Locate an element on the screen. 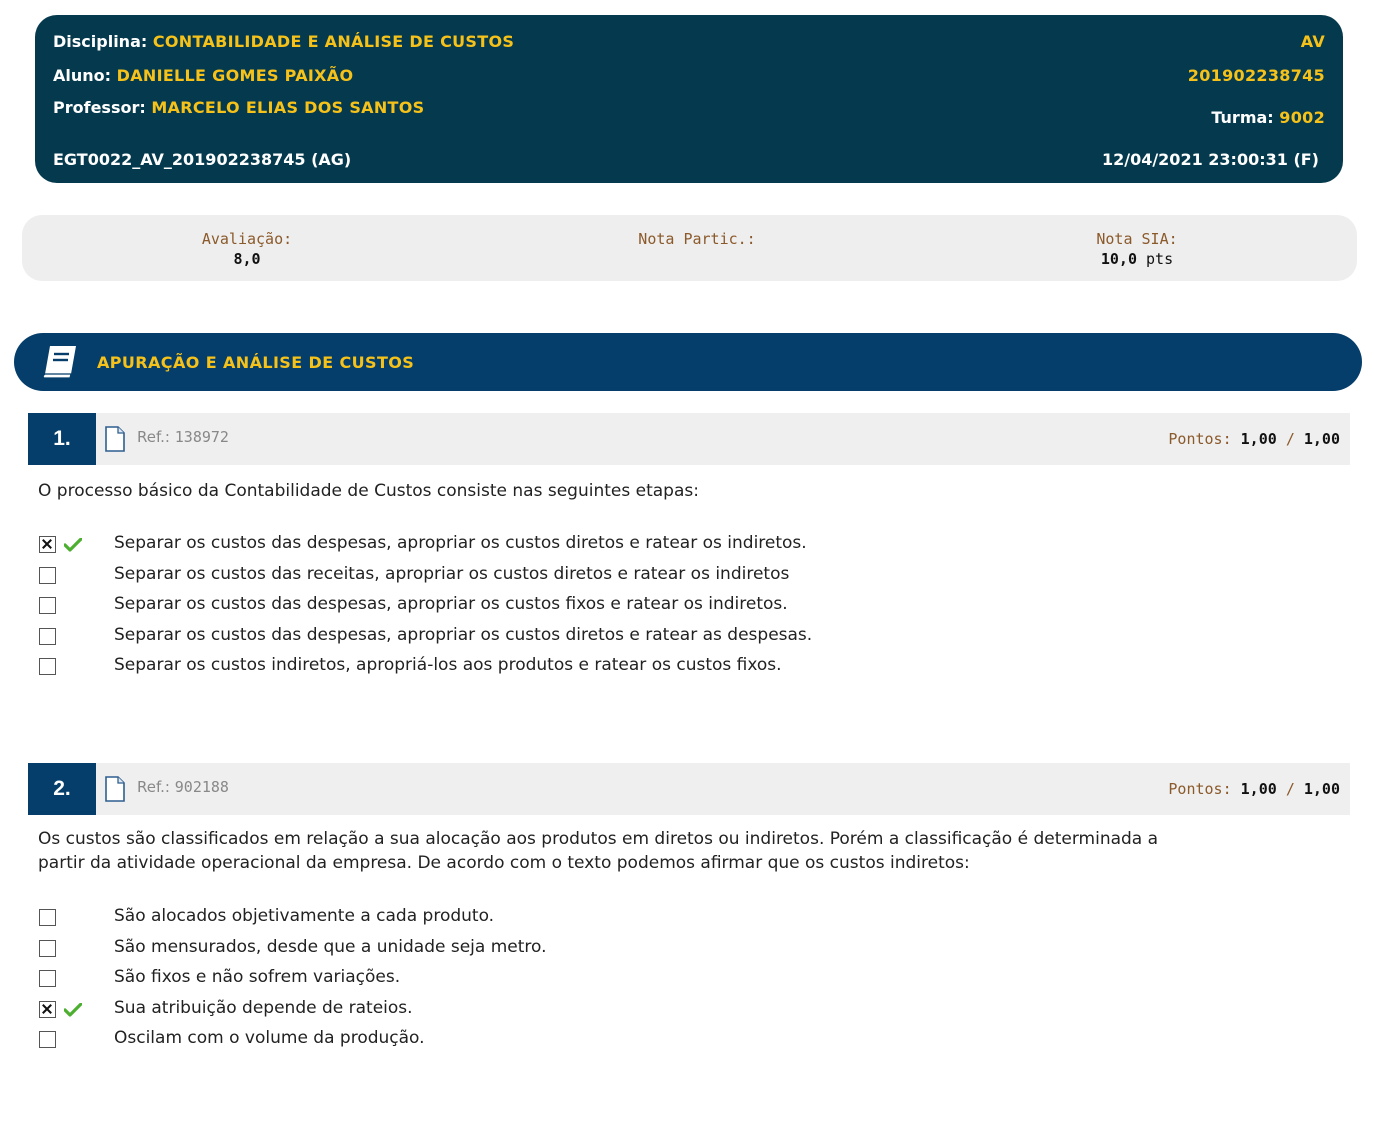 The height and width of the screenshot is (1131, 1374). option-text: Sua atribuição depende de rateios. is located at coordinates (263, 1008).